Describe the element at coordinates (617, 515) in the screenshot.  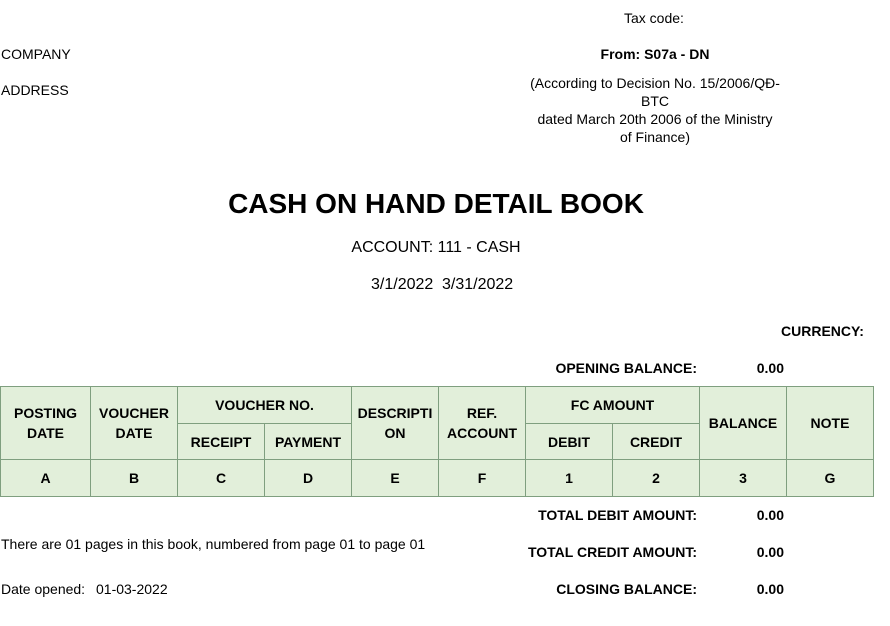
I see `total-debit-label: TOTAL DEBIT AMOUNT:` at that location.